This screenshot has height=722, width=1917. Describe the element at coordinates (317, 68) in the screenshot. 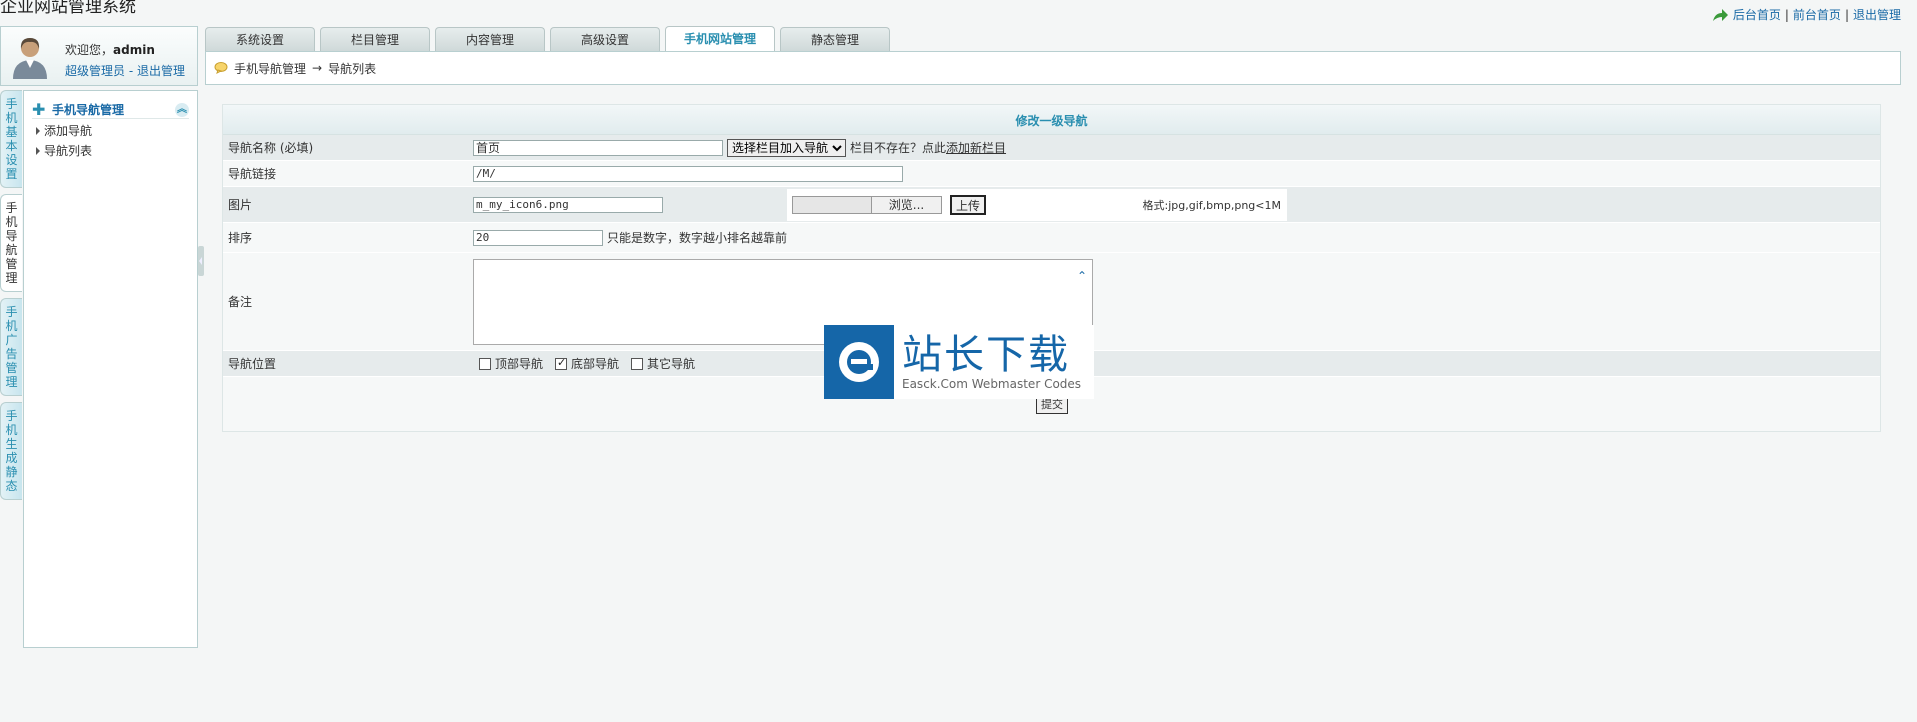

I see `breadcrumb-arrow: →` at that location.